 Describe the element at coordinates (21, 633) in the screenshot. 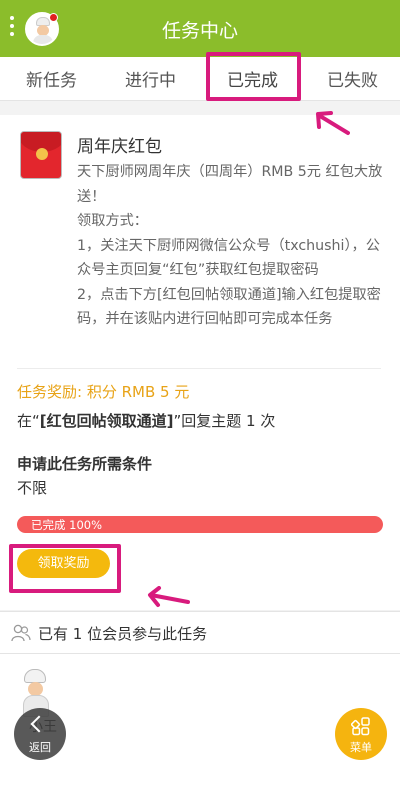

I see `members-icon` at that location.